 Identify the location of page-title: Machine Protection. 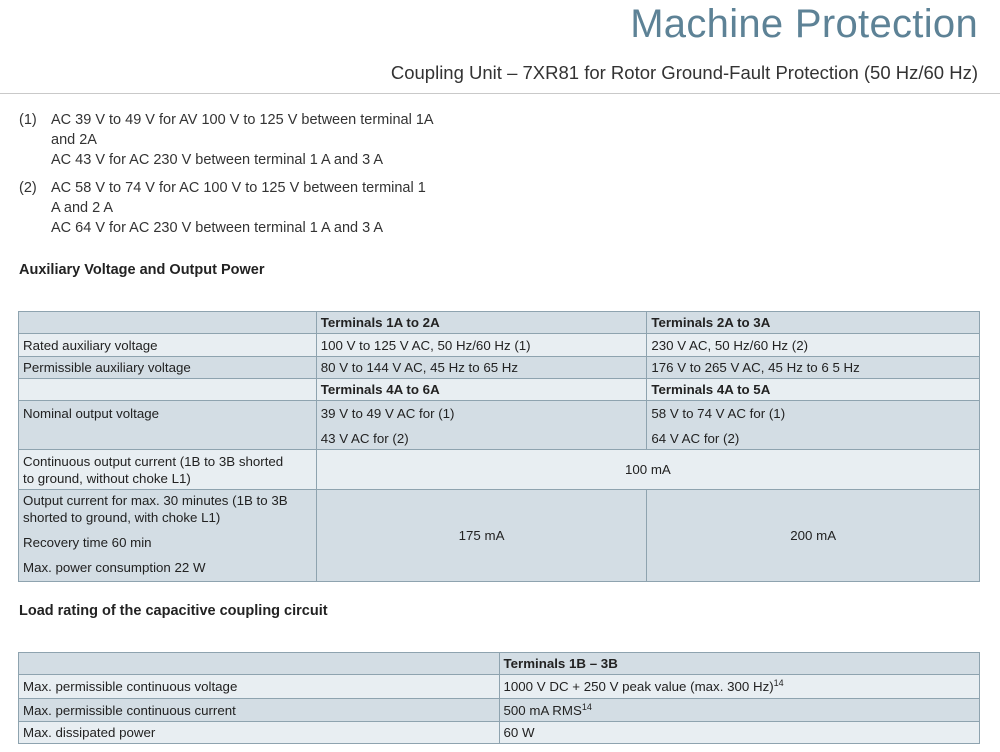
(804, 24).